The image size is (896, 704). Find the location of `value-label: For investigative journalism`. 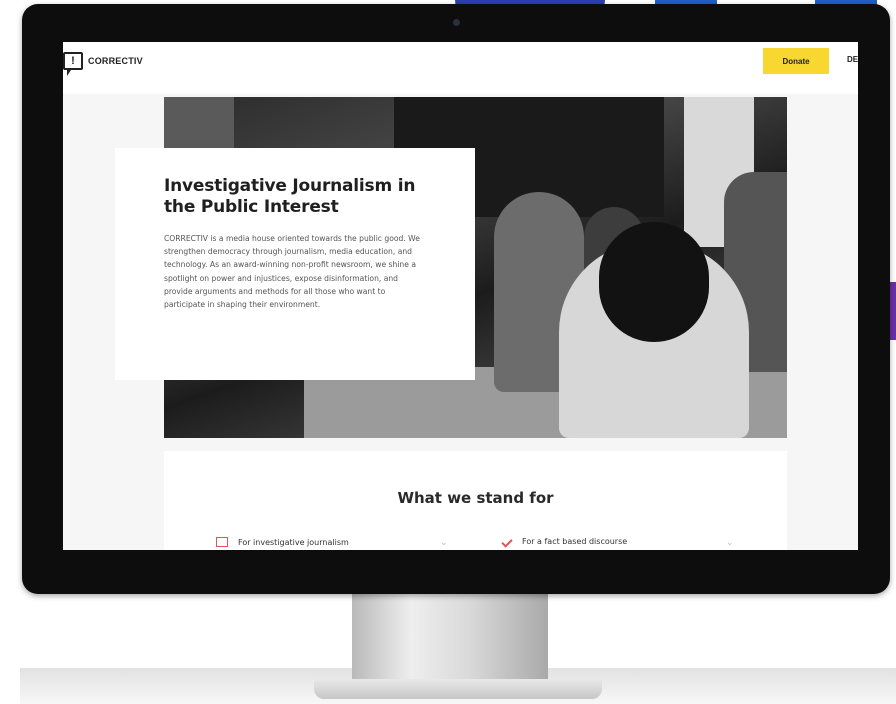

value-label: For investigative journalism is located at coordinates (293, 542).